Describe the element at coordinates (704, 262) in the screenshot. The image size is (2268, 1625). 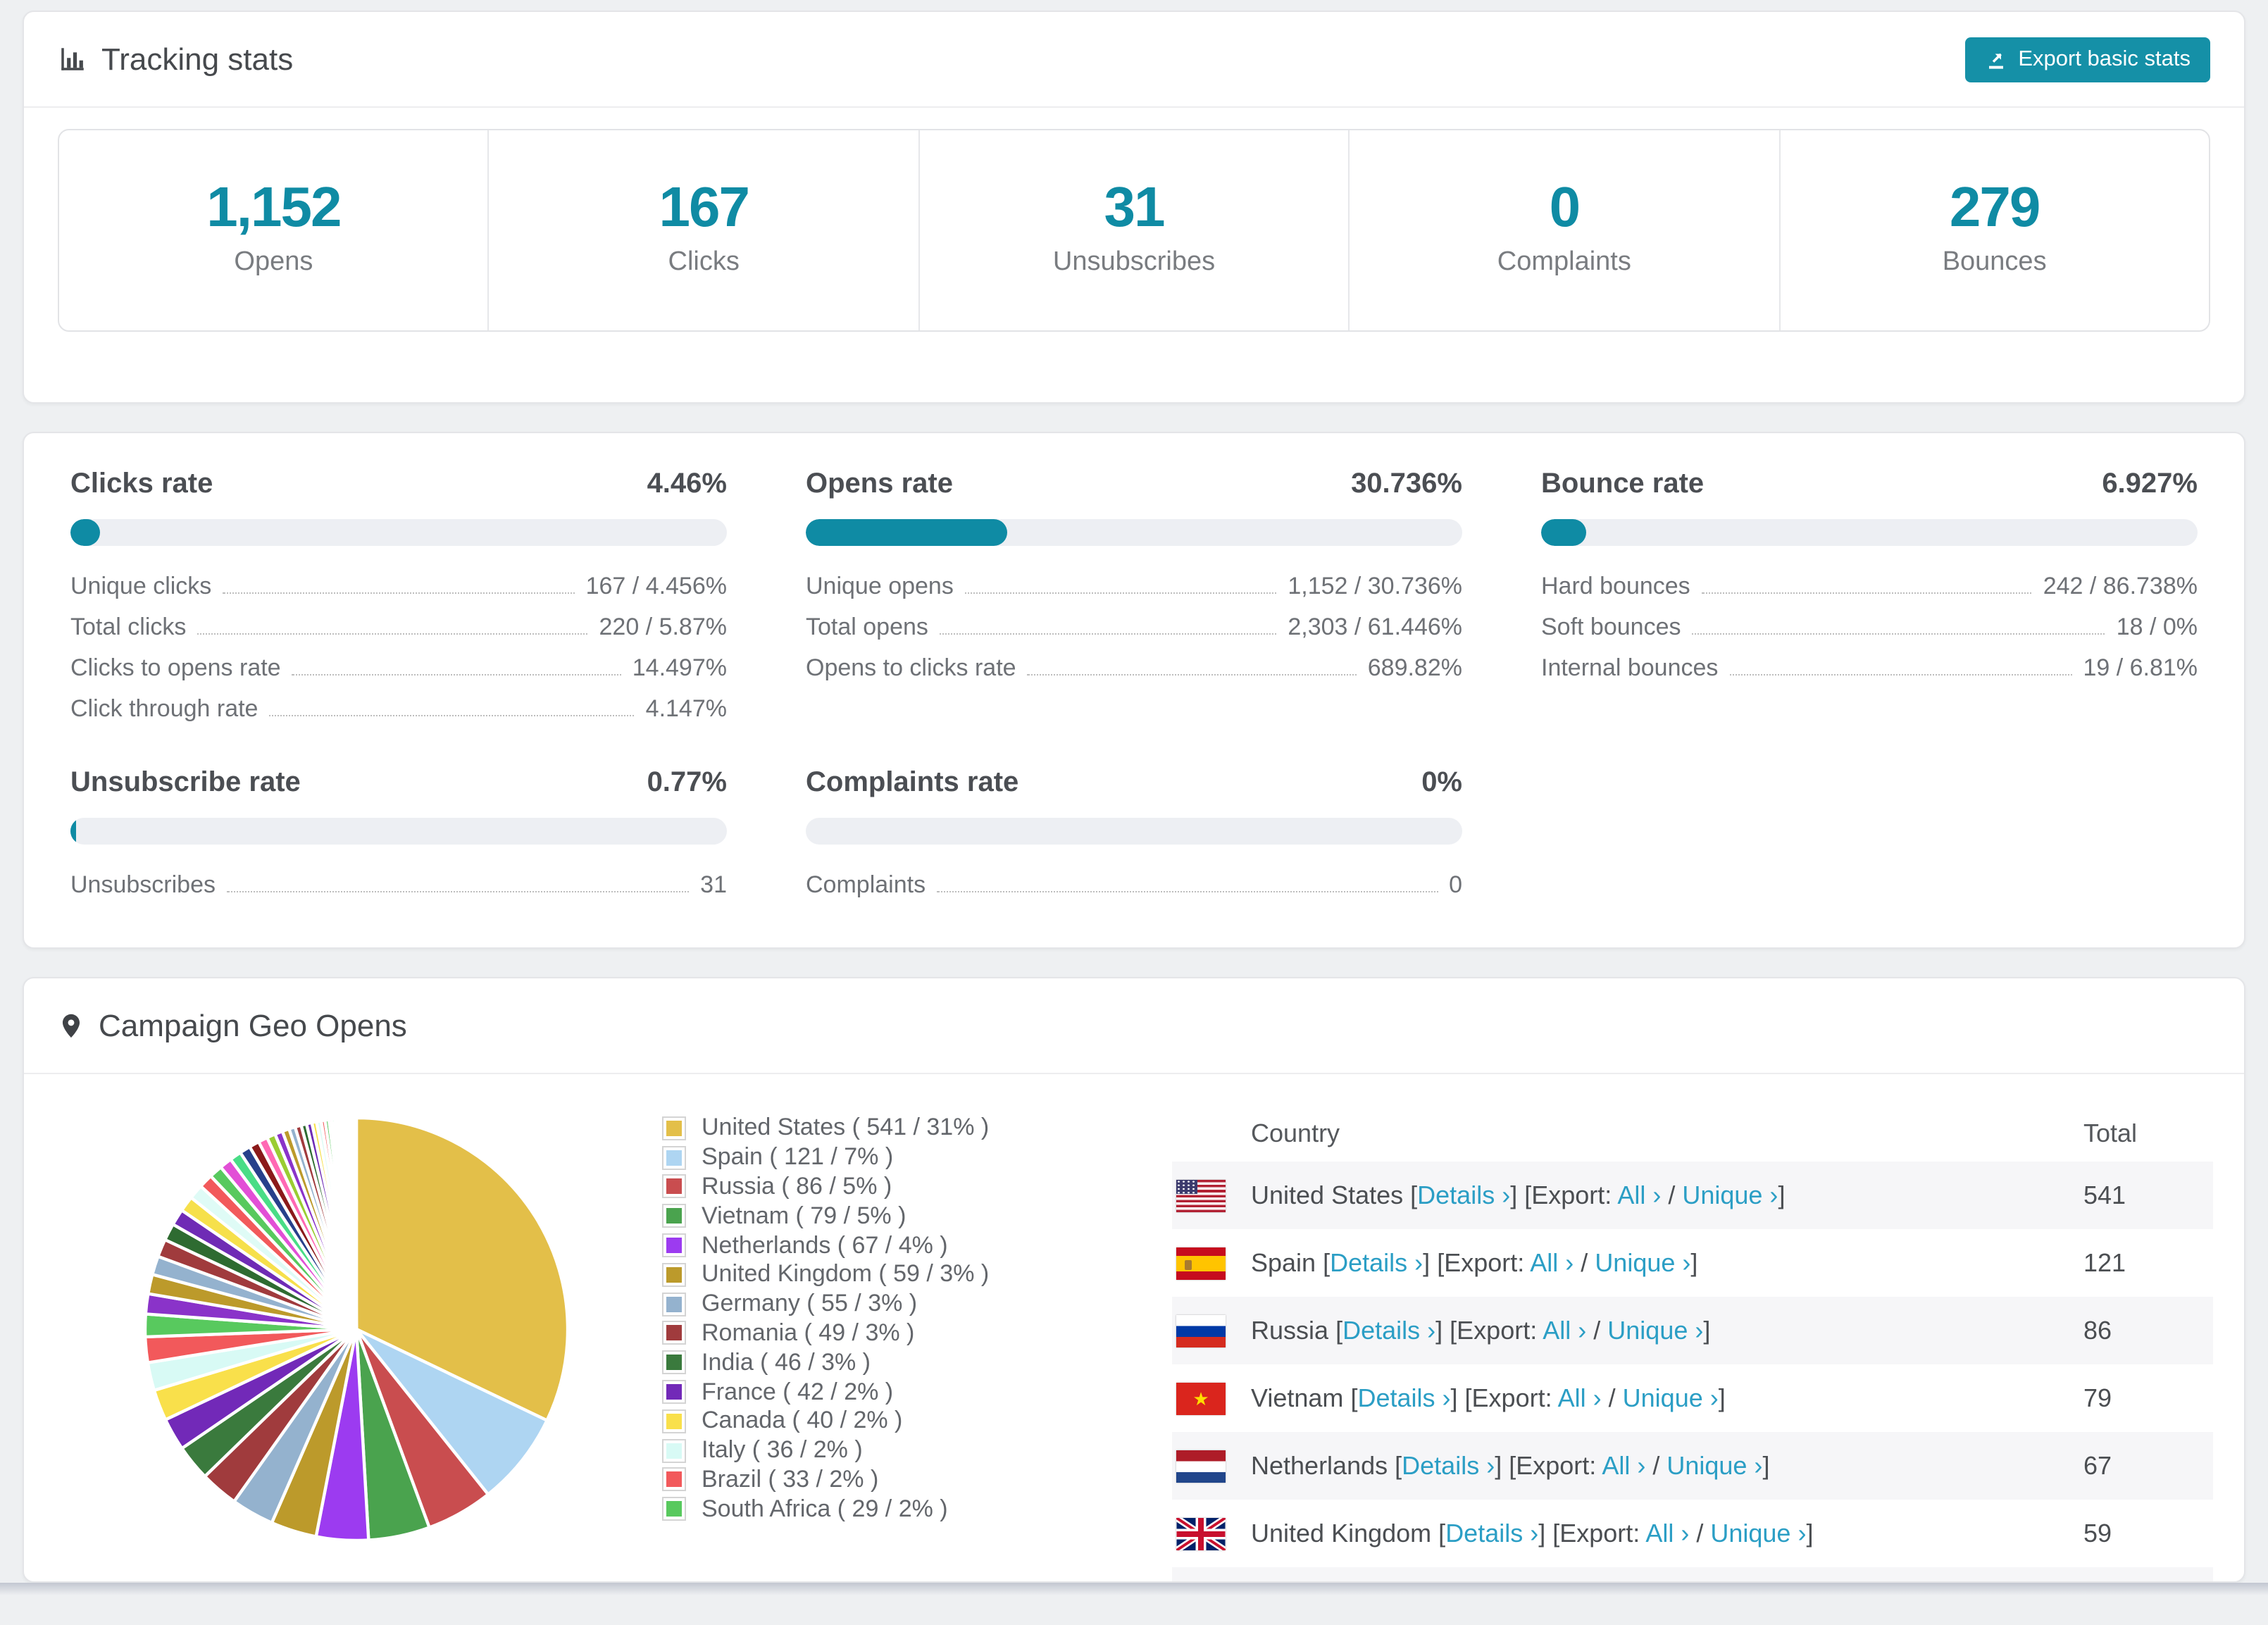
I see `summary-label-clicks: Clicks` at that location.